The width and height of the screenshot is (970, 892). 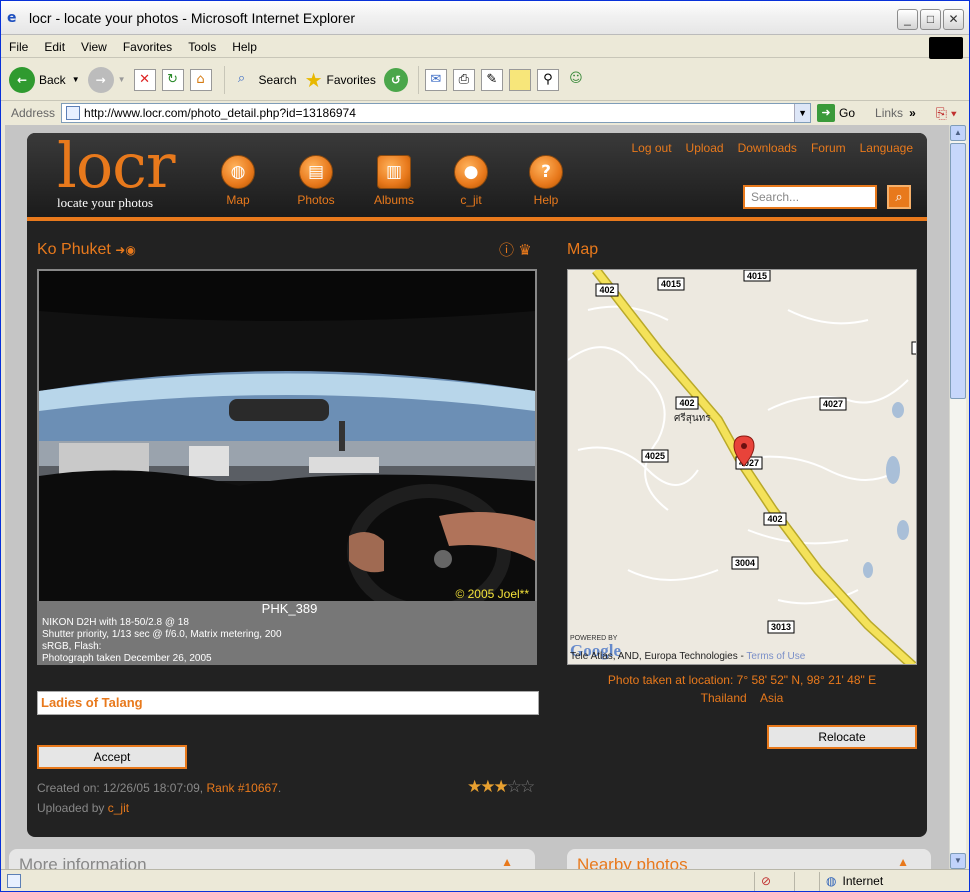 What do you see at coordinates (958, 861) in the screenshot?
I see `scroll-down-arrow: ▼` at bounding box center [958, 861].